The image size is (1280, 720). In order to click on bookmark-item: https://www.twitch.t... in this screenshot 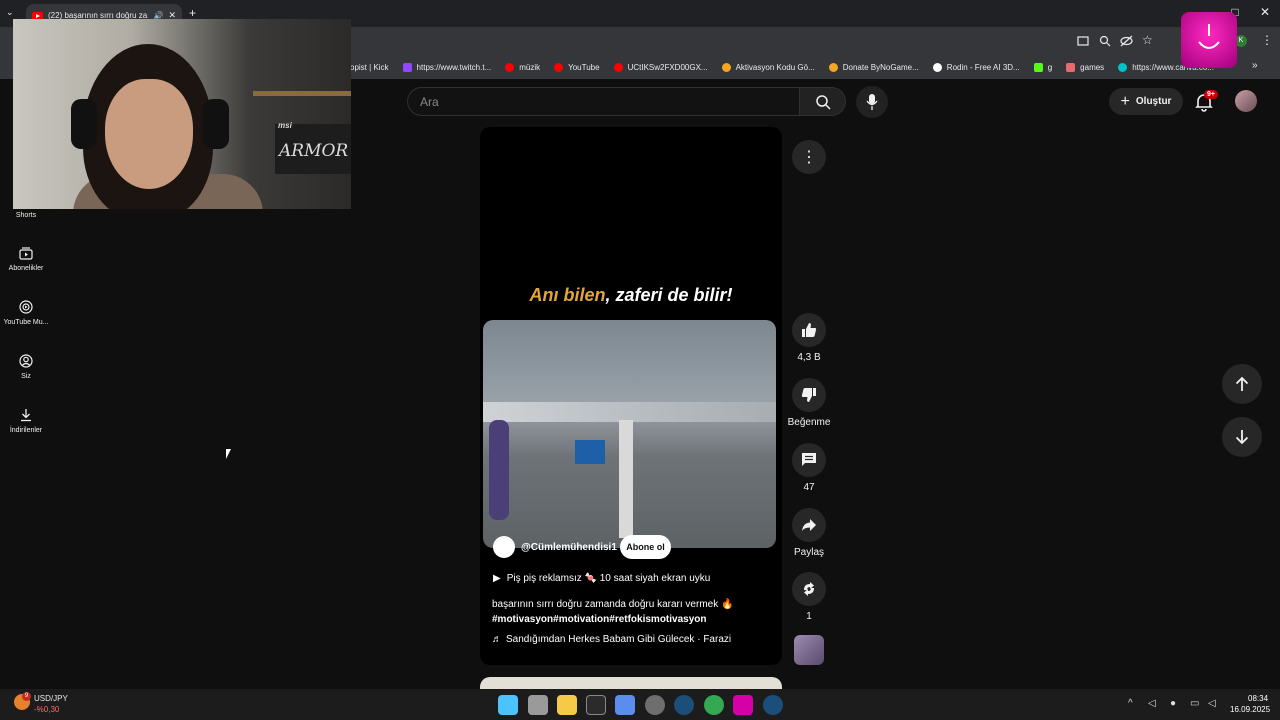, I will do `click(446, 67)`.